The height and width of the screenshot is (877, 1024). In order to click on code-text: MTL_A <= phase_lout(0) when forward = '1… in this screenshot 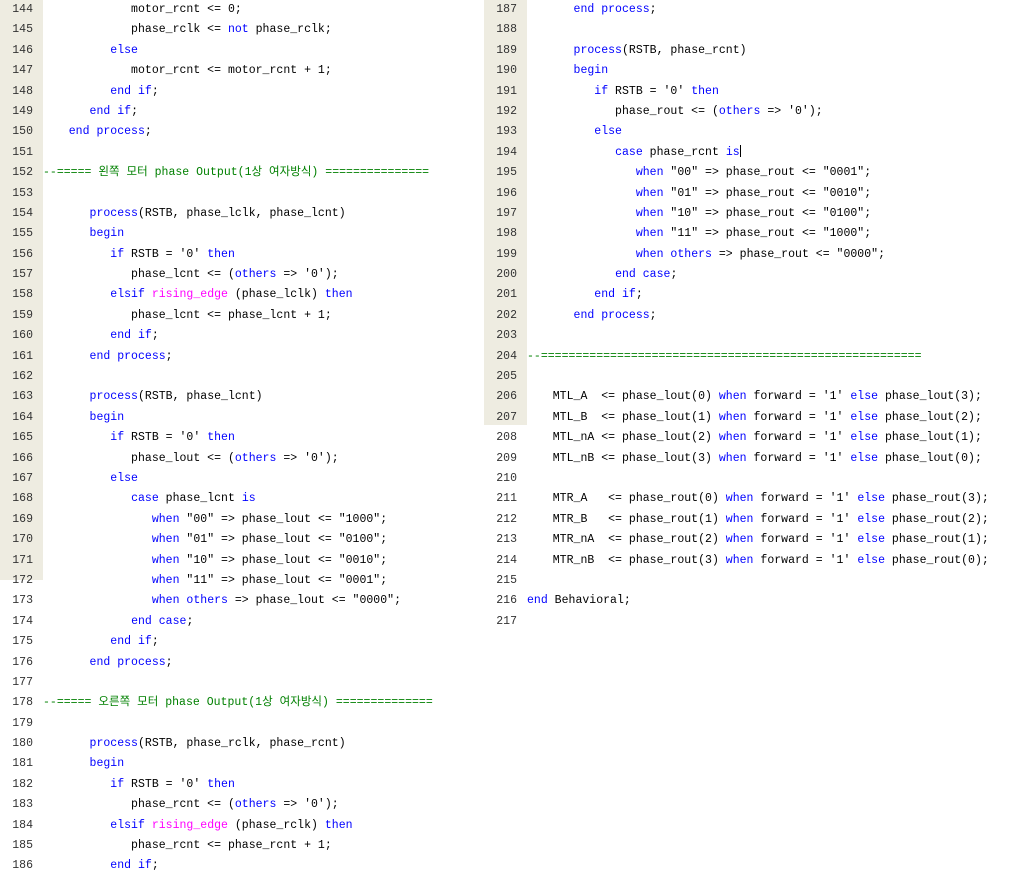, I will do `click(757, 397)`.